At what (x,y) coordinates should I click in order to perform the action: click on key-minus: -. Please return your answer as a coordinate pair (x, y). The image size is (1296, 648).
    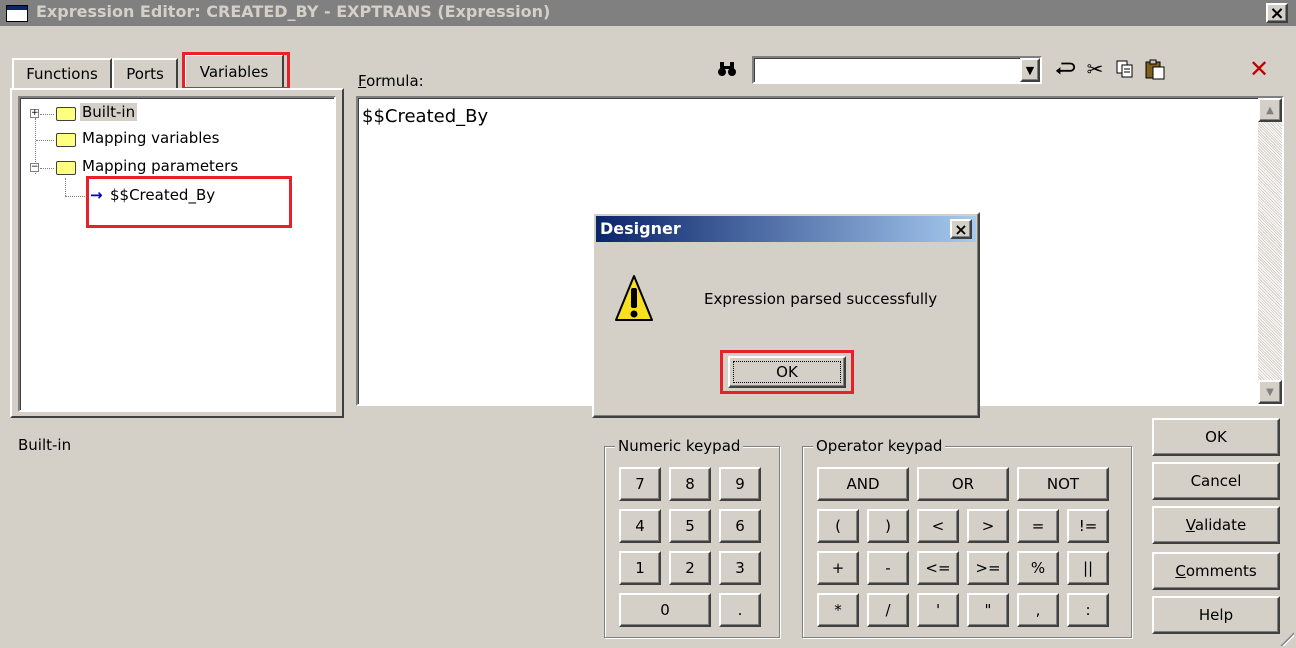
    Looking at the image, I should click on (888, 568).